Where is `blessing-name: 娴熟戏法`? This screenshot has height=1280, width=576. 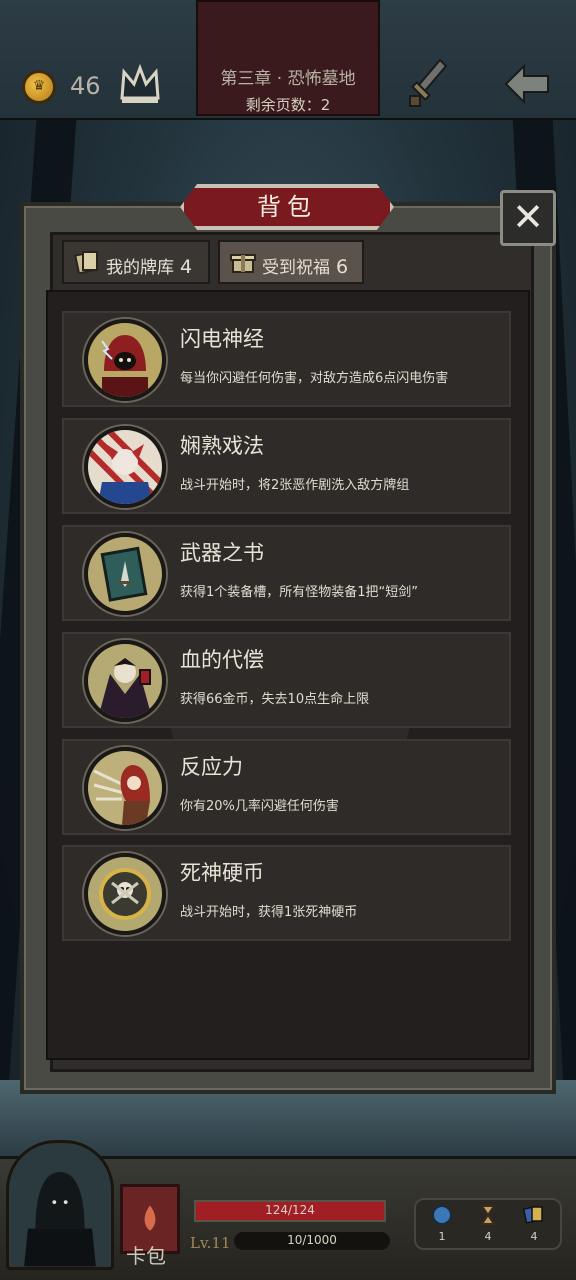 blessing-name: 娴熟戏法 is located at coordinates (222, 446).